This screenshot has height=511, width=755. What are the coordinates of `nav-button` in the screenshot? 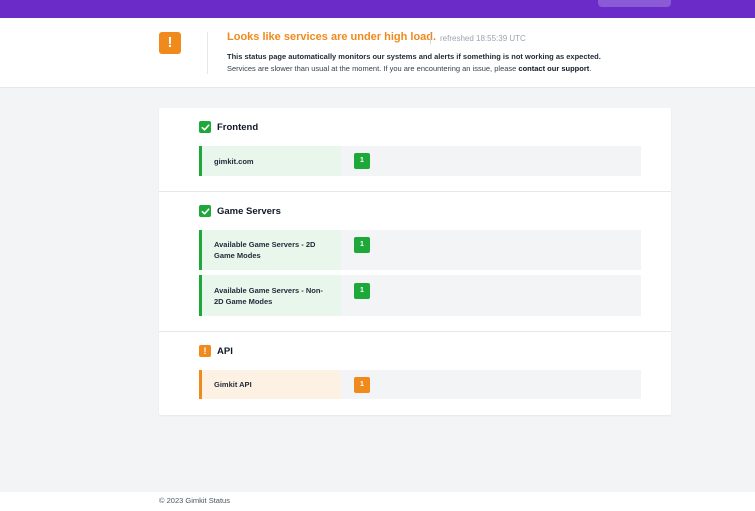 It's located at (634, 3).